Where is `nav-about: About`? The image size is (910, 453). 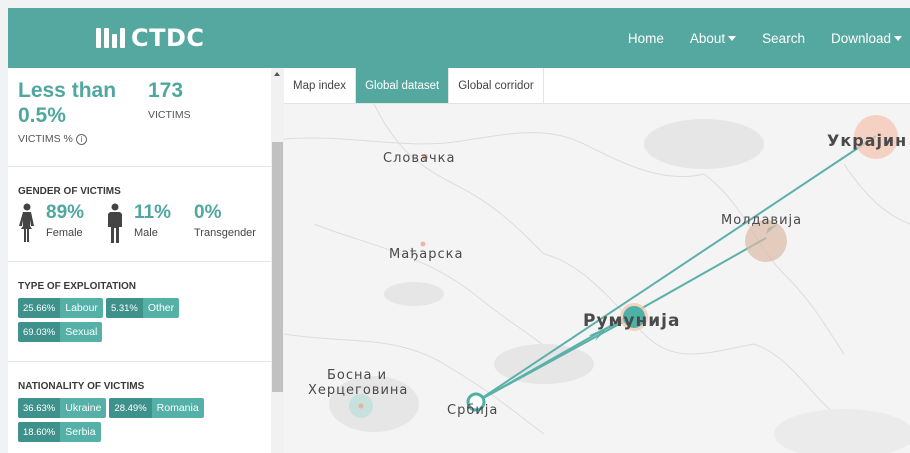
nav-about: About is located at coordinates (713, 38).